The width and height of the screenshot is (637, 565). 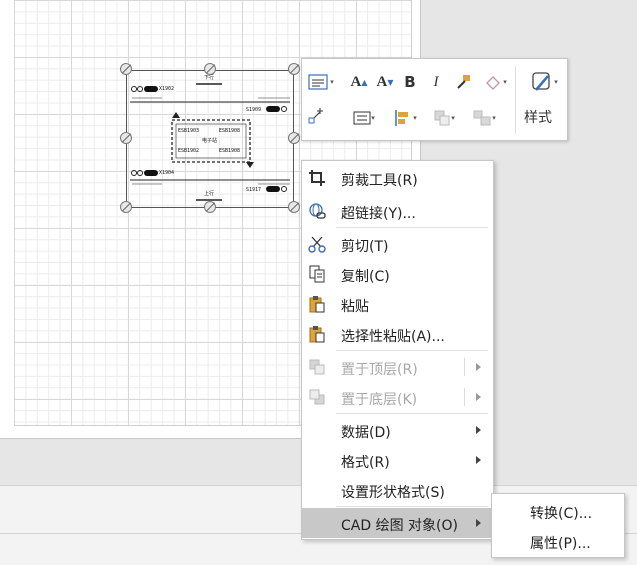 I want to click on bring-forward-icon: ▾, so click(x=444, y=118).